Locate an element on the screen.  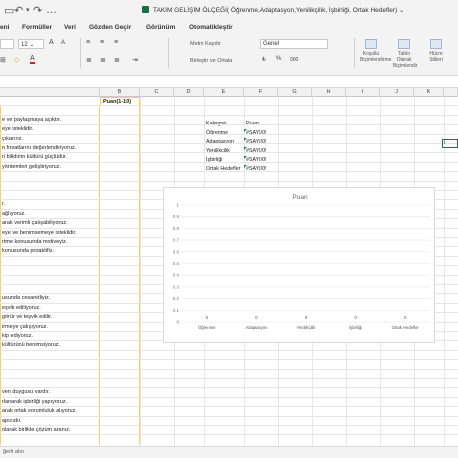
tab-formulas: Formüller is located at coordinates (37, 27).